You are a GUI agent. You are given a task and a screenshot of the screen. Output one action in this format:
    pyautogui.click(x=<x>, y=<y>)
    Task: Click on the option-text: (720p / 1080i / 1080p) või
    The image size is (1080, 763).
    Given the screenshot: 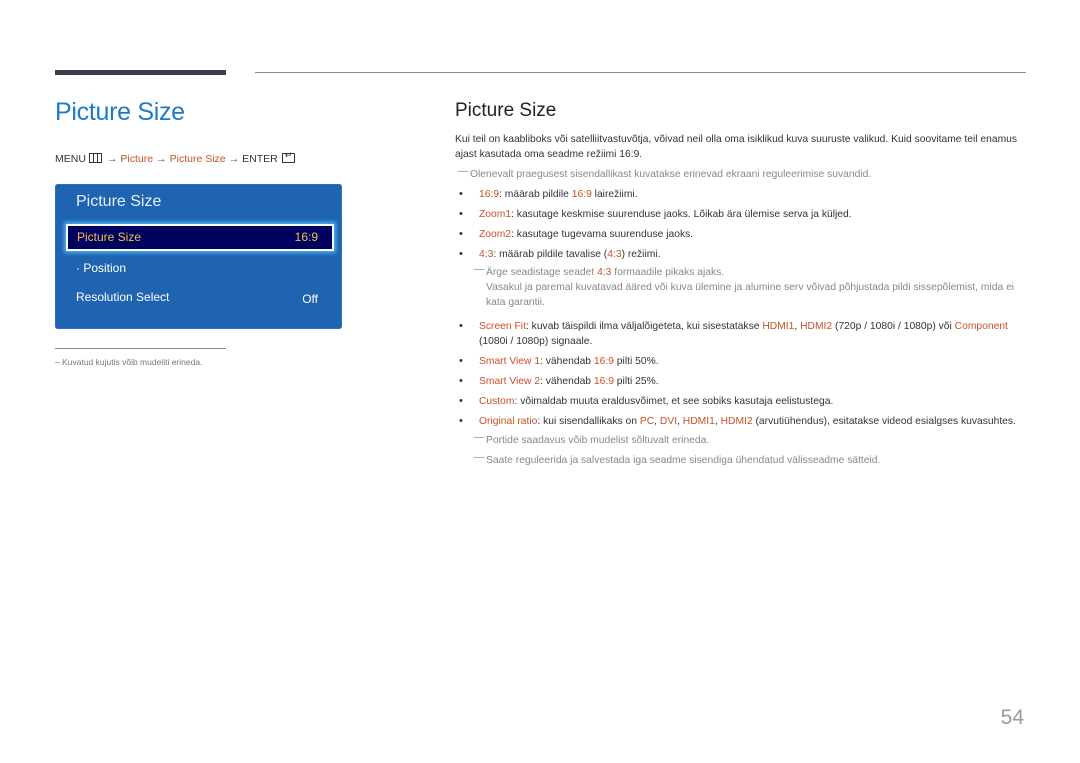 What is the action you would take?
    pyautogui.click(x=893, y=326)
    